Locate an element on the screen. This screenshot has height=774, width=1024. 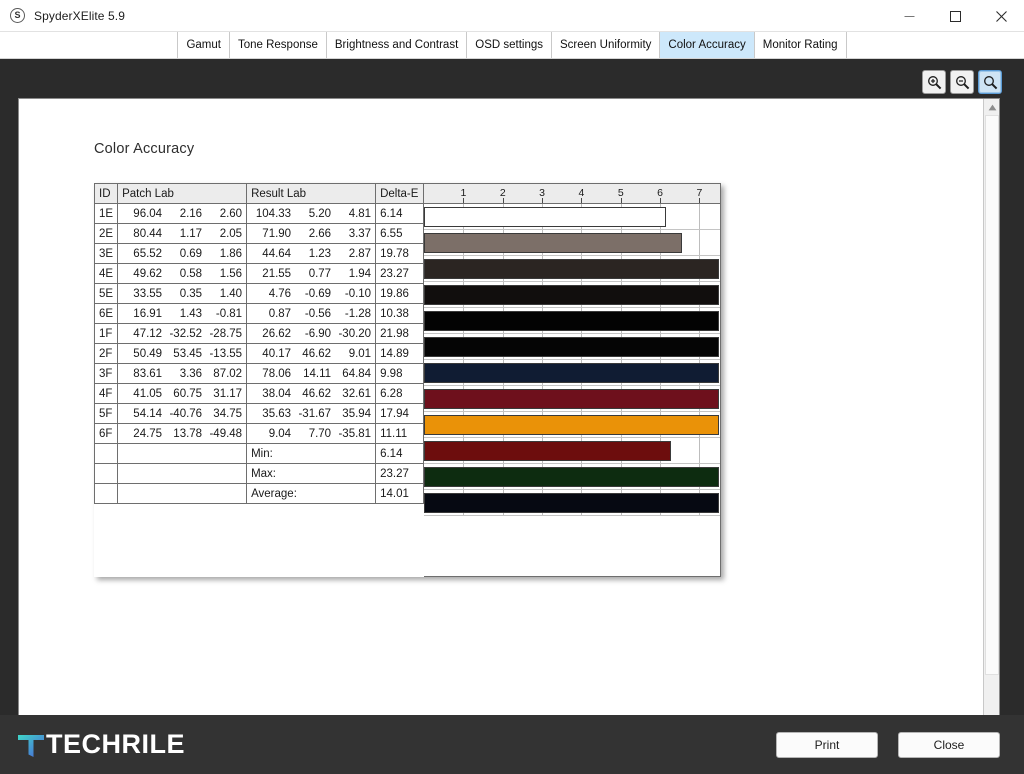
vertical-scrollbar-thumb is located at coordinates (992, 395).